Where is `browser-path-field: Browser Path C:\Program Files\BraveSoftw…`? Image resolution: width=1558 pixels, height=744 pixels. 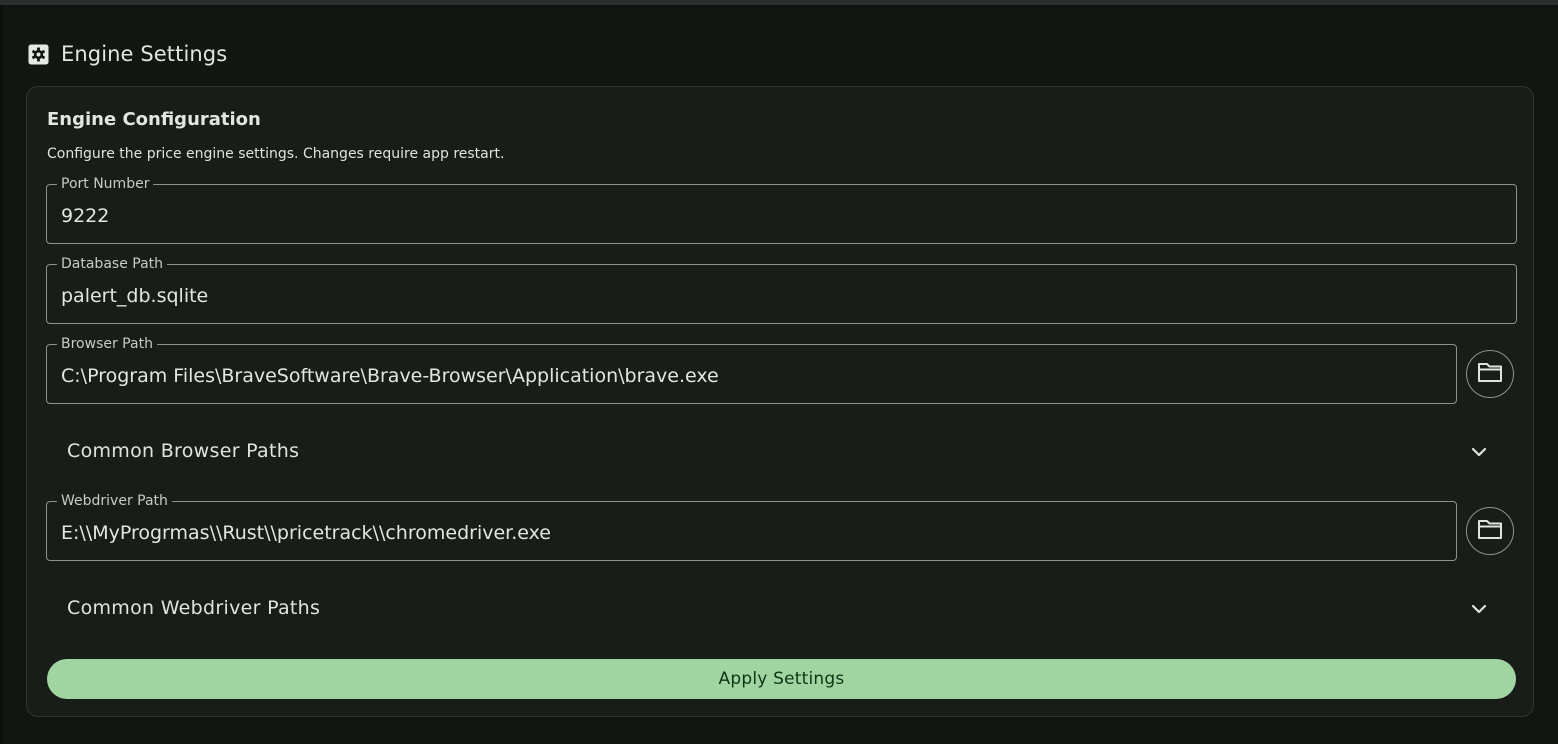
browser-path-field: Browser Path C:\Program Files\BraveSoftw… is located at coordinates (751, 369).